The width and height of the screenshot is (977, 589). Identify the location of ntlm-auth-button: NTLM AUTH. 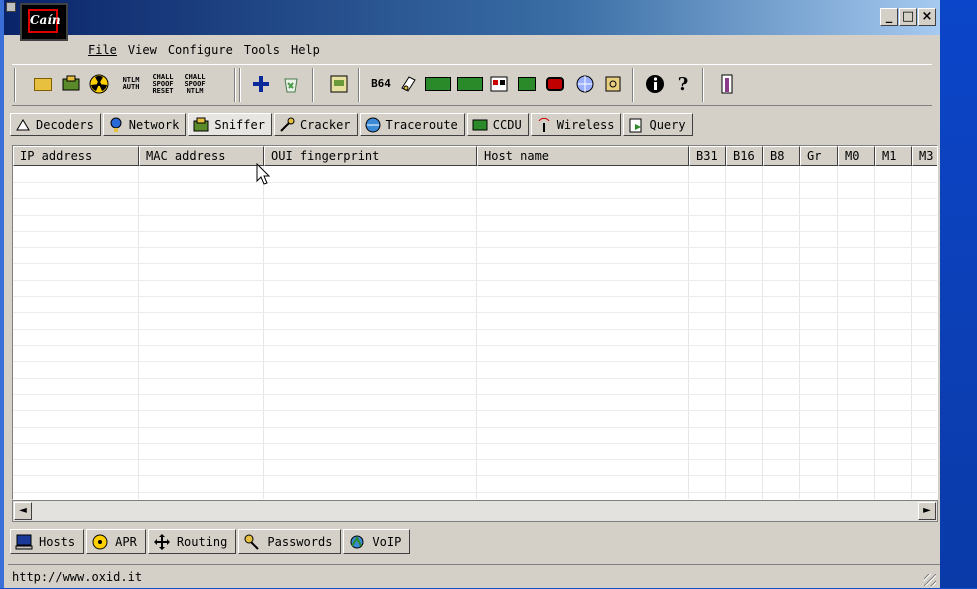
(131, 84).